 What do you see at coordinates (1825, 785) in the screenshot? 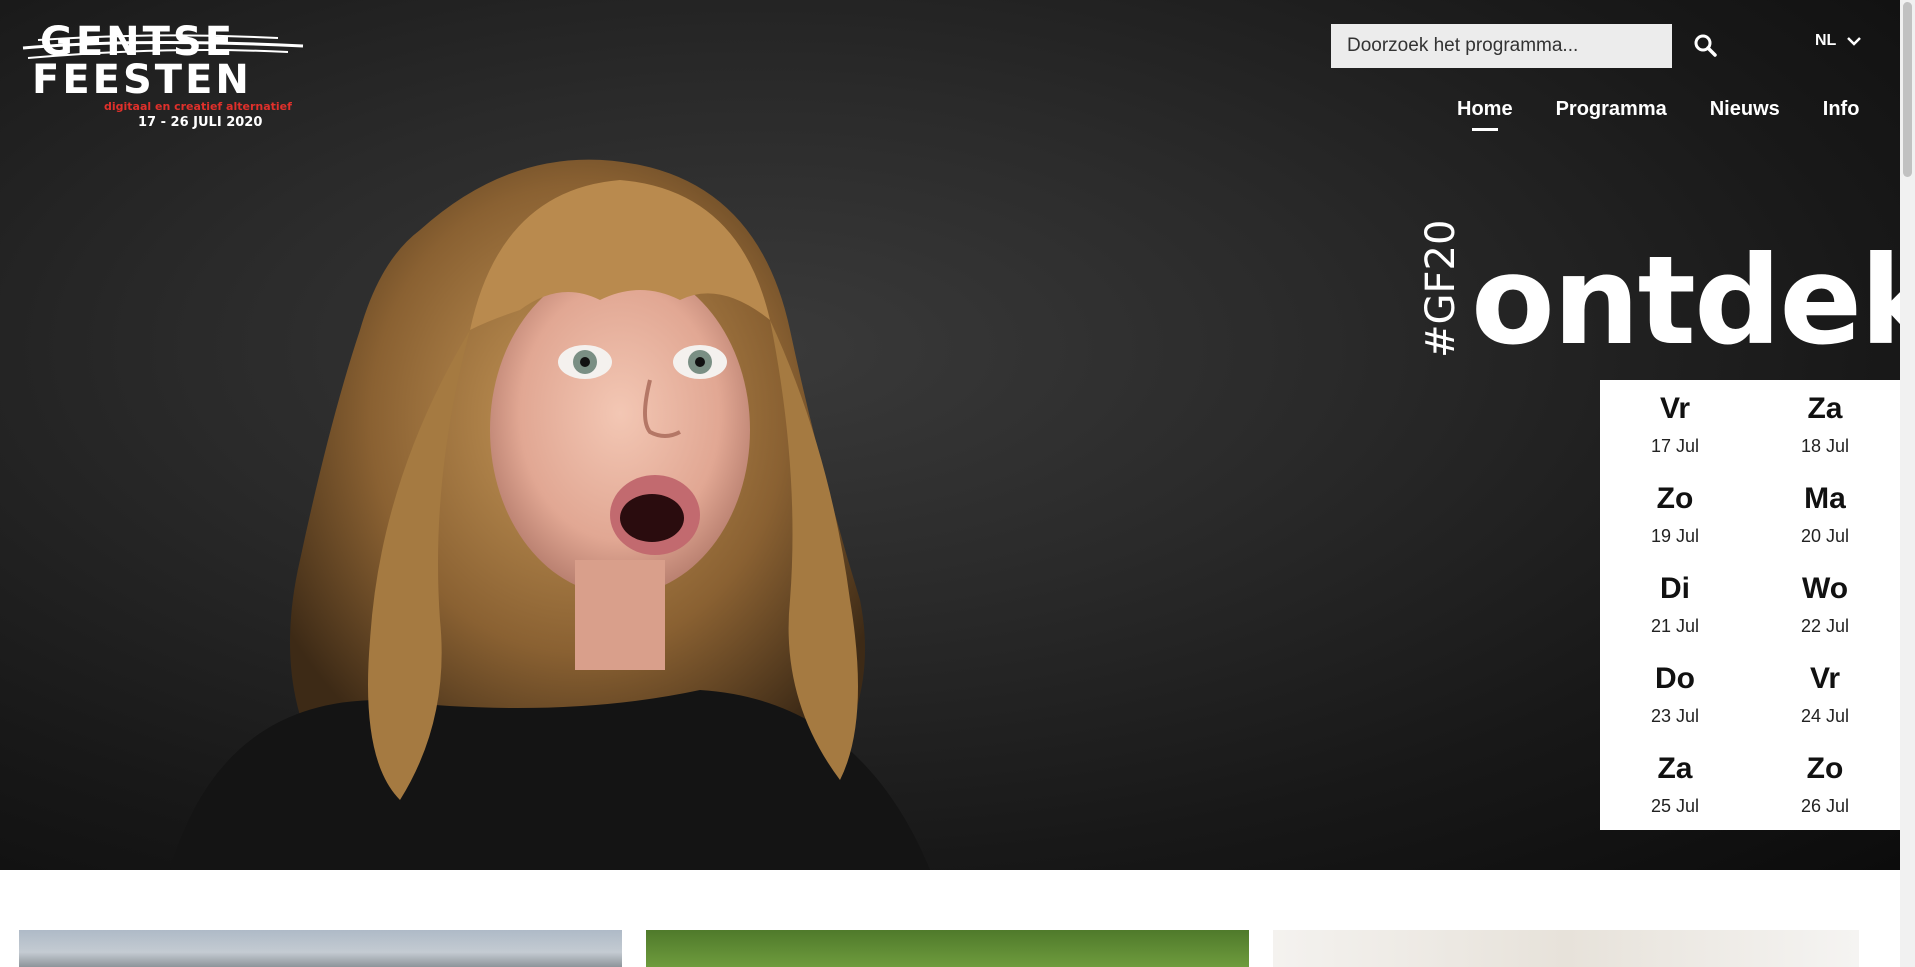
I see `calendar-day: Zo 26 Jul` at bounding box center [1825, 785].